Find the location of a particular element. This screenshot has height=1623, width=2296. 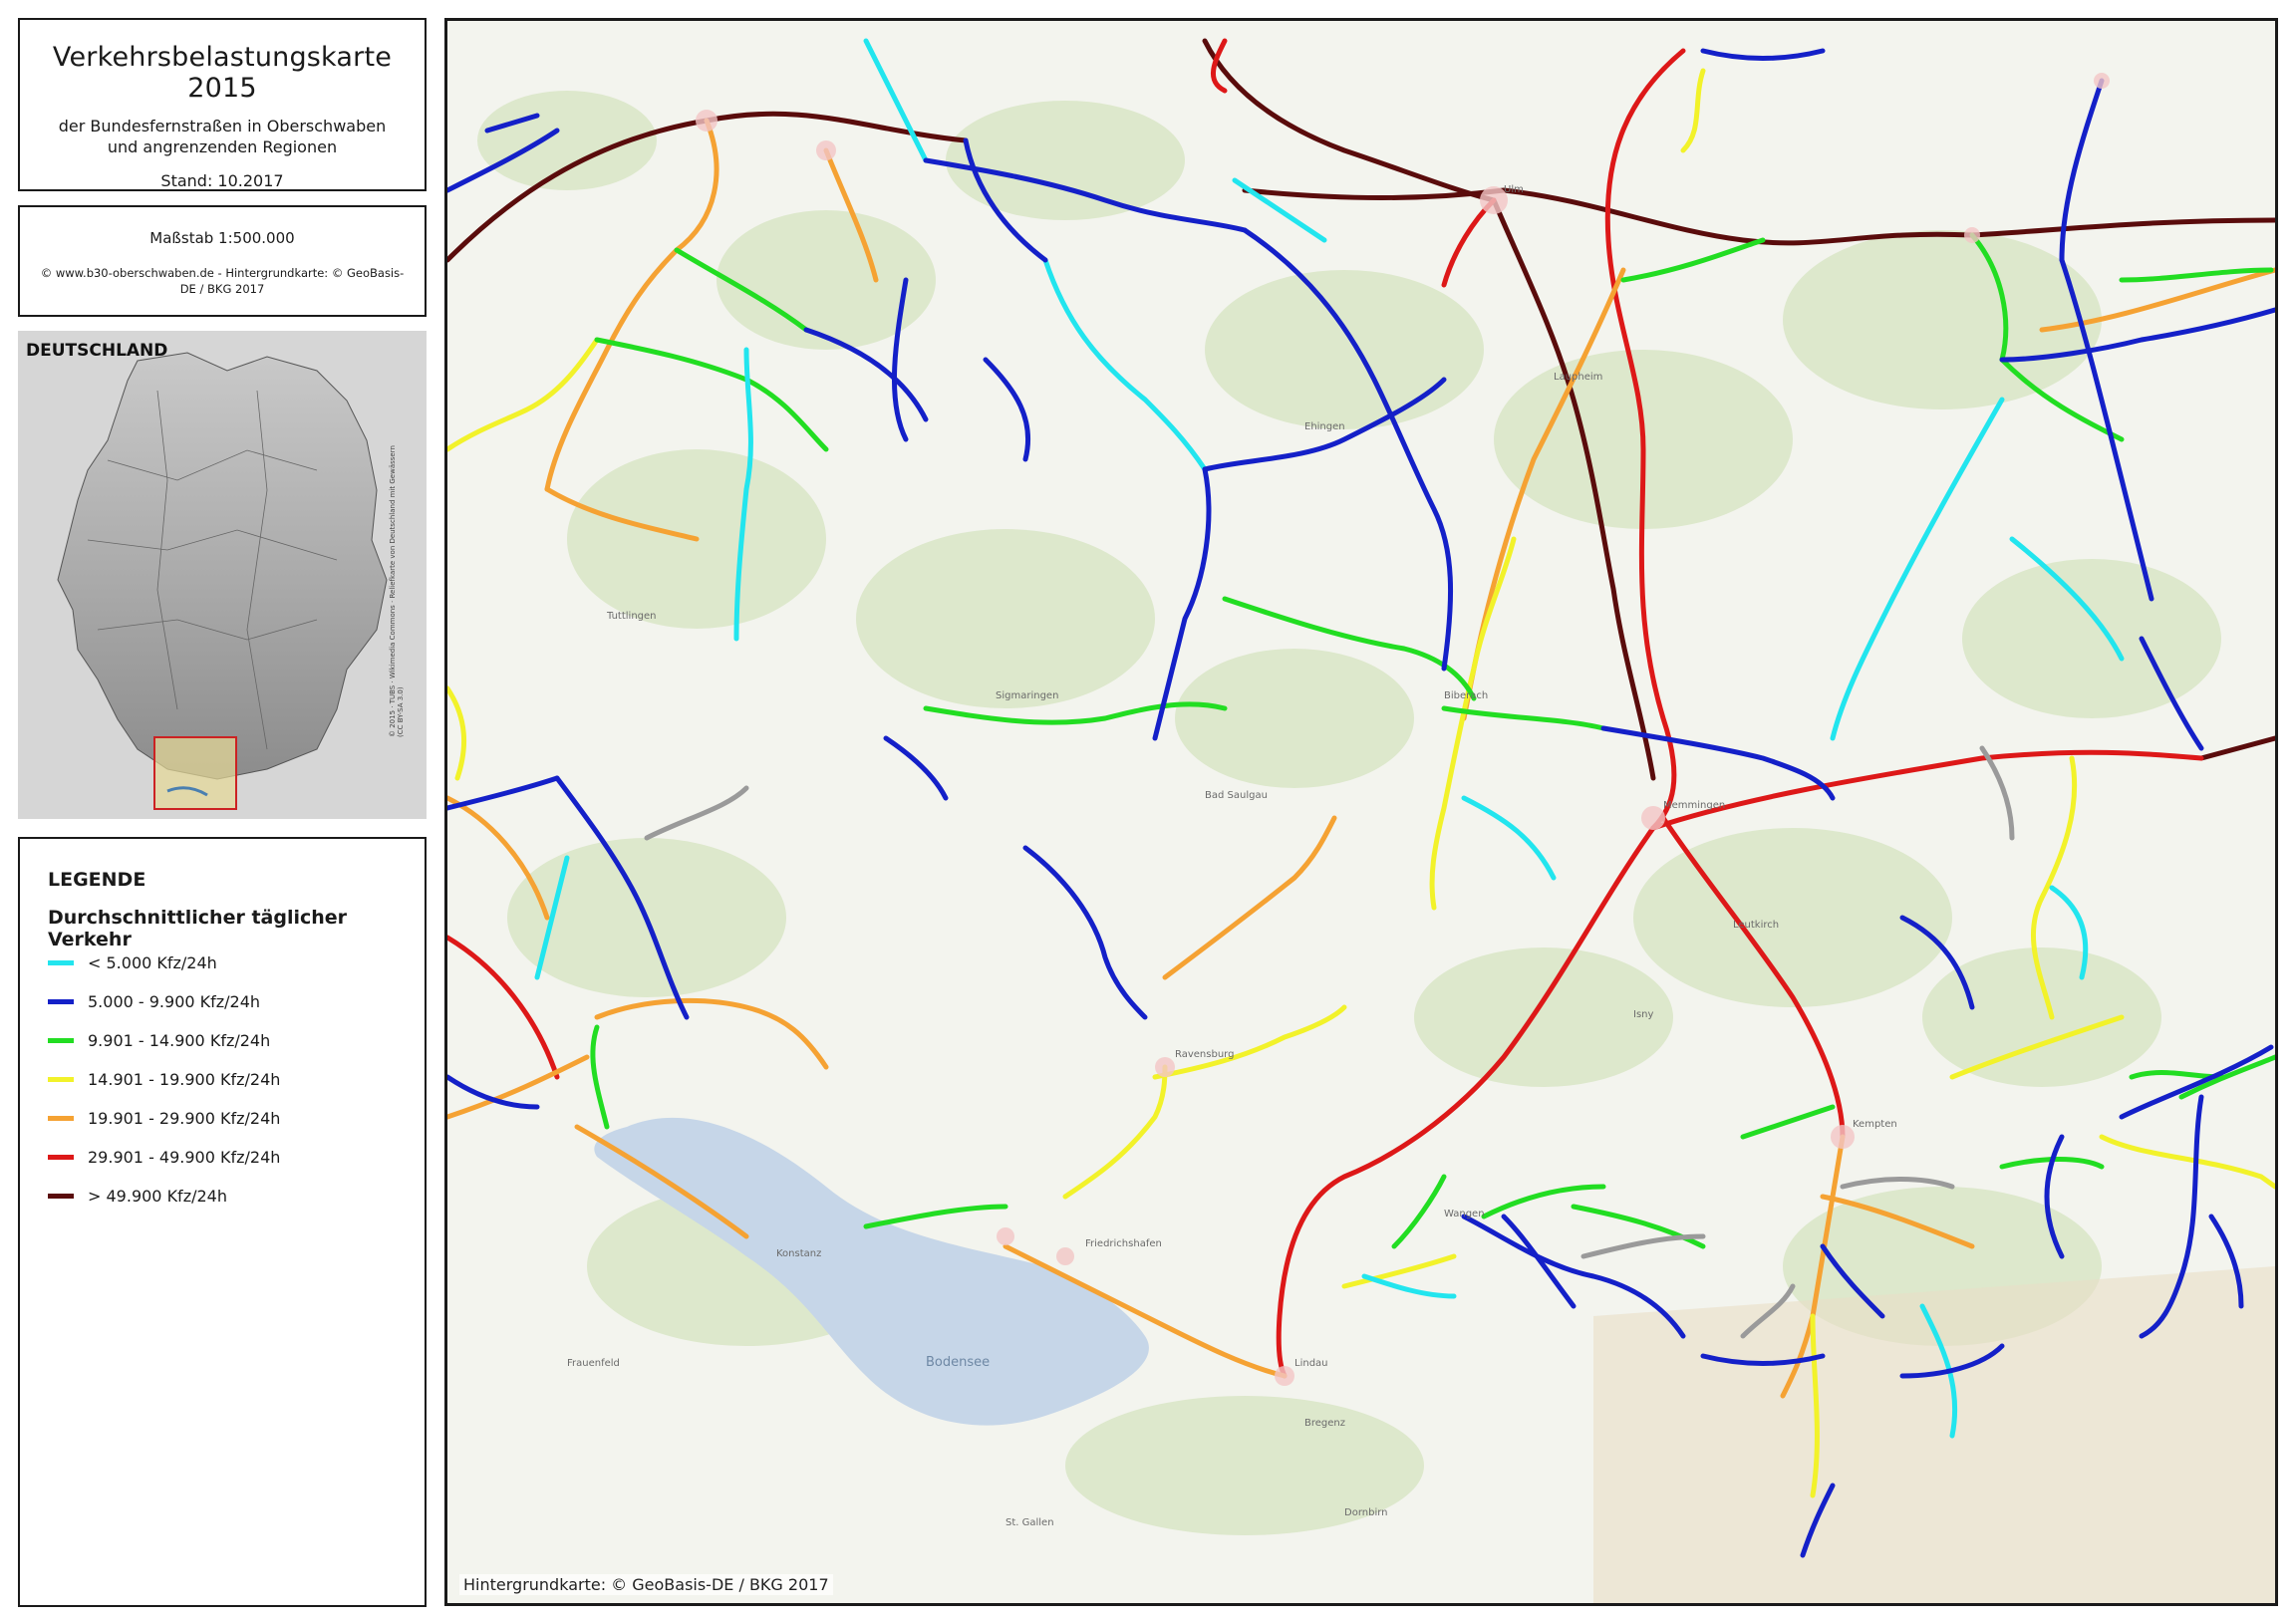

place-label: Wangen is located at coordinates (1464, 1214).